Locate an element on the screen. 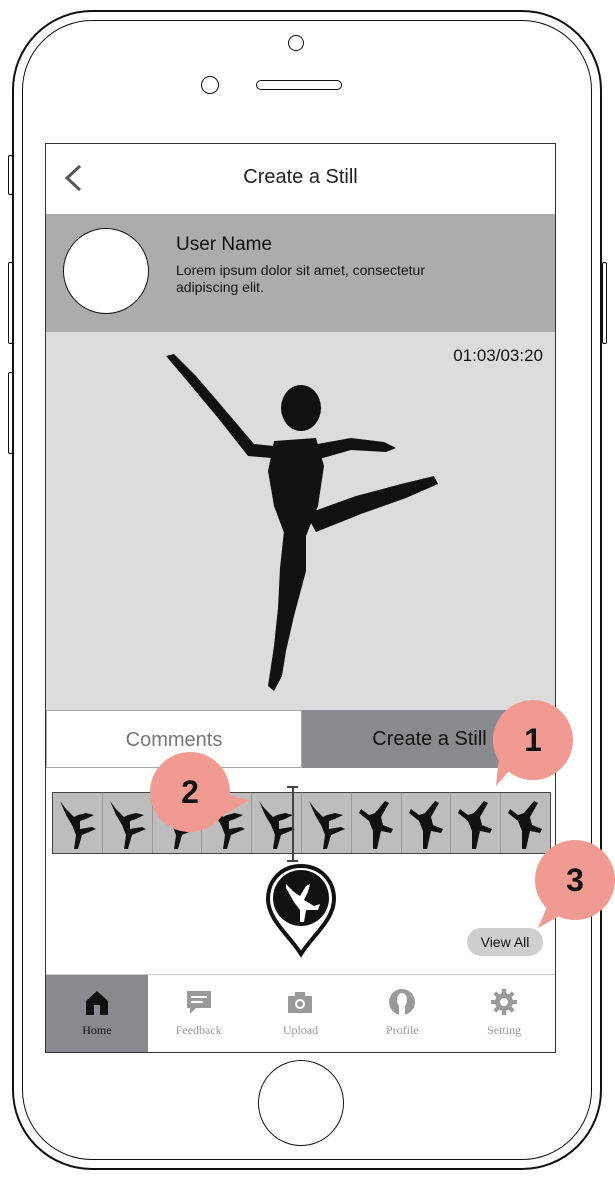 The image size is (615, 1179). tabbar-item-feedback: Feedback is located at coordinates (199, 1013).